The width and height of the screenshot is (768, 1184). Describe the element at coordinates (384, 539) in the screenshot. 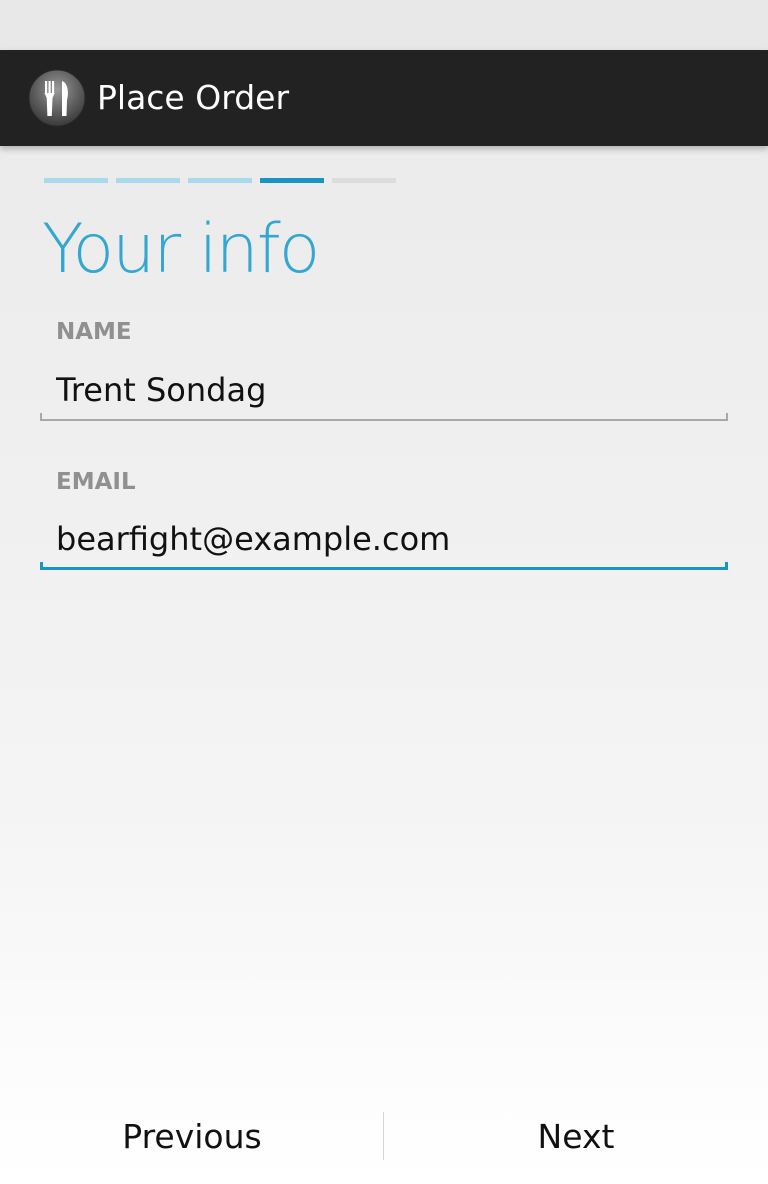

I see `email-field` at that location.